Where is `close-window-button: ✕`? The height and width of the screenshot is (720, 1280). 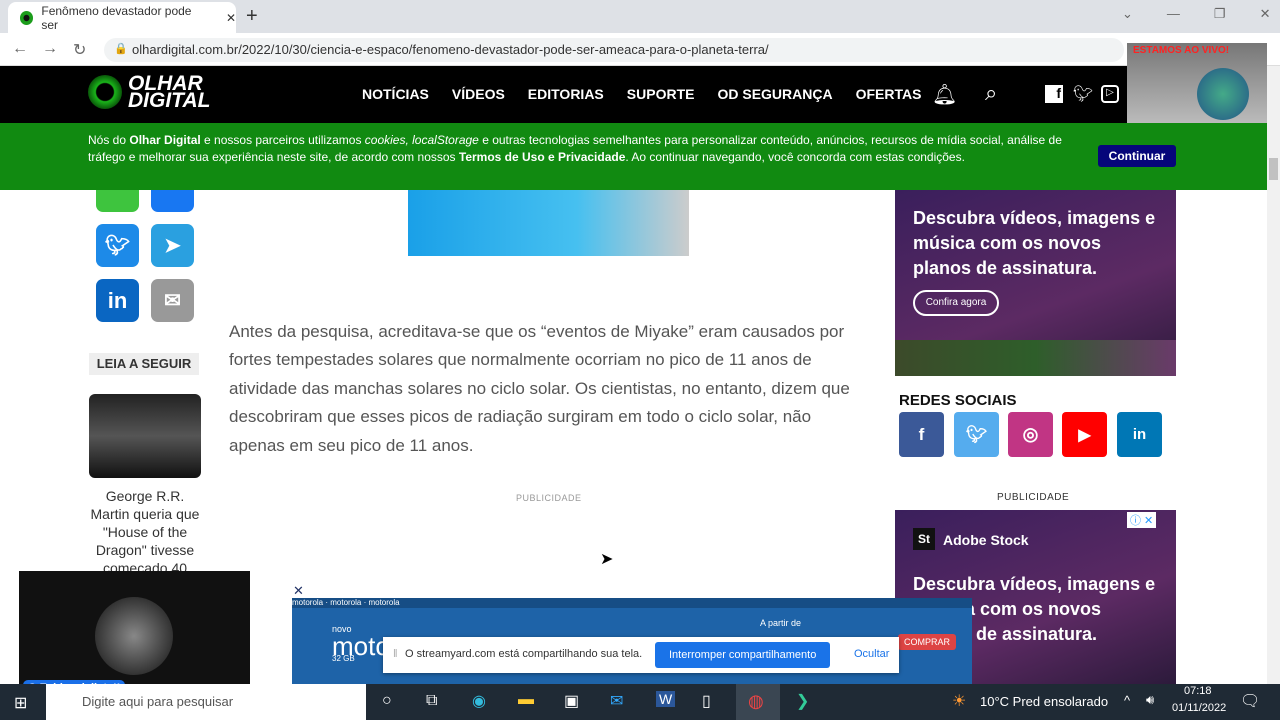
close-window-button: ✕ is located at coordinates (1265, 14).